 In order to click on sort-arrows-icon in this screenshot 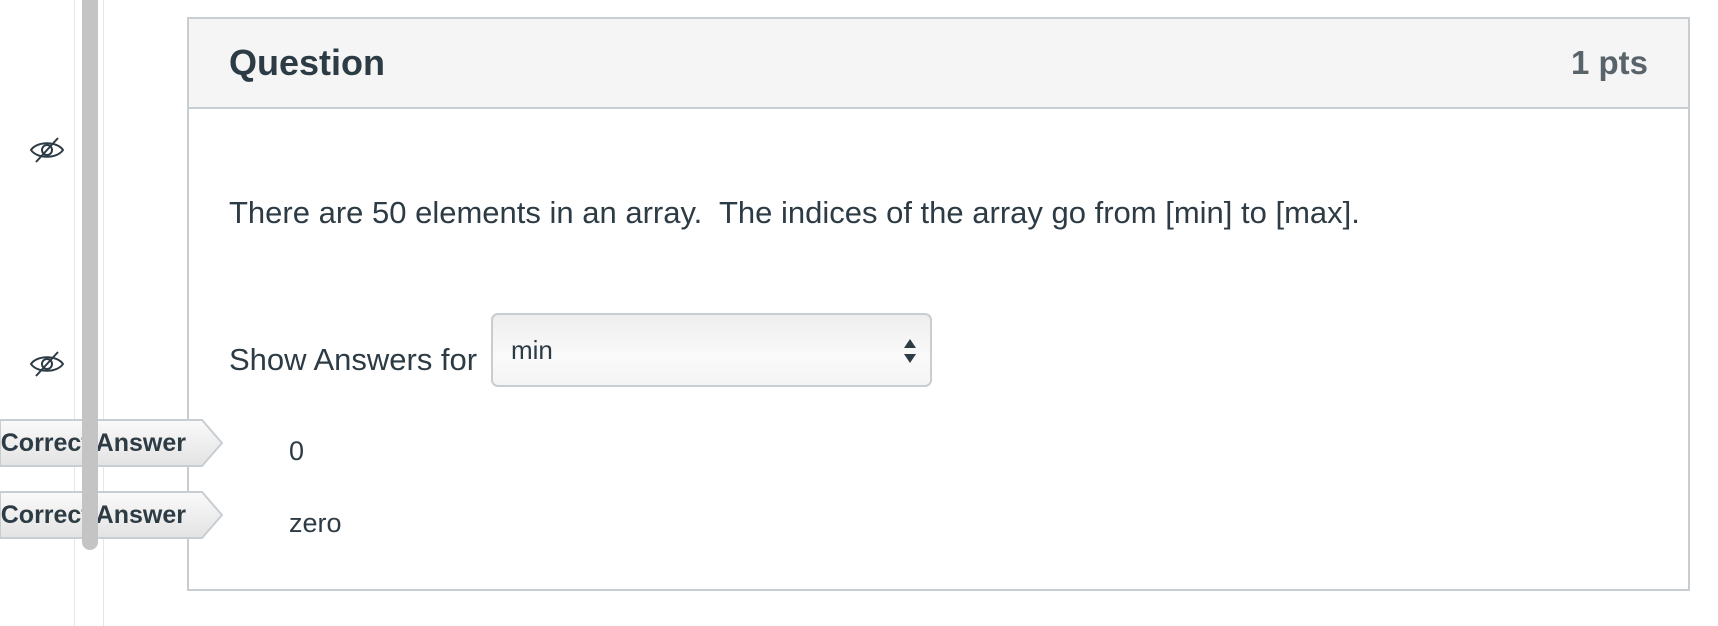, I will do `click(910, 351)`.